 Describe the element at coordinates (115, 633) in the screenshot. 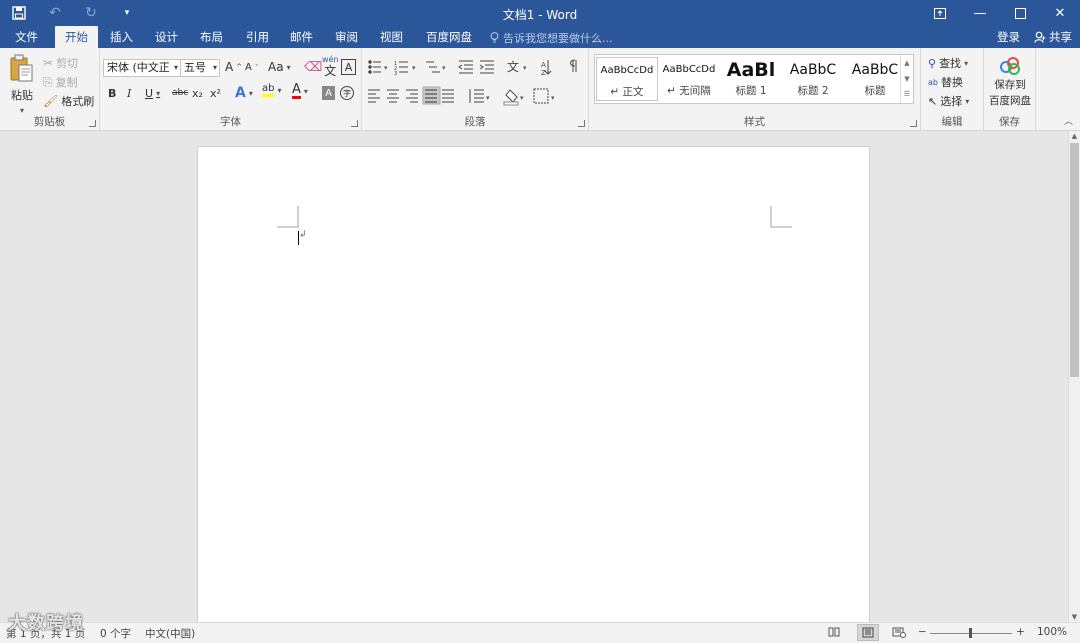

I see `word-count: 0 个字` at that location.